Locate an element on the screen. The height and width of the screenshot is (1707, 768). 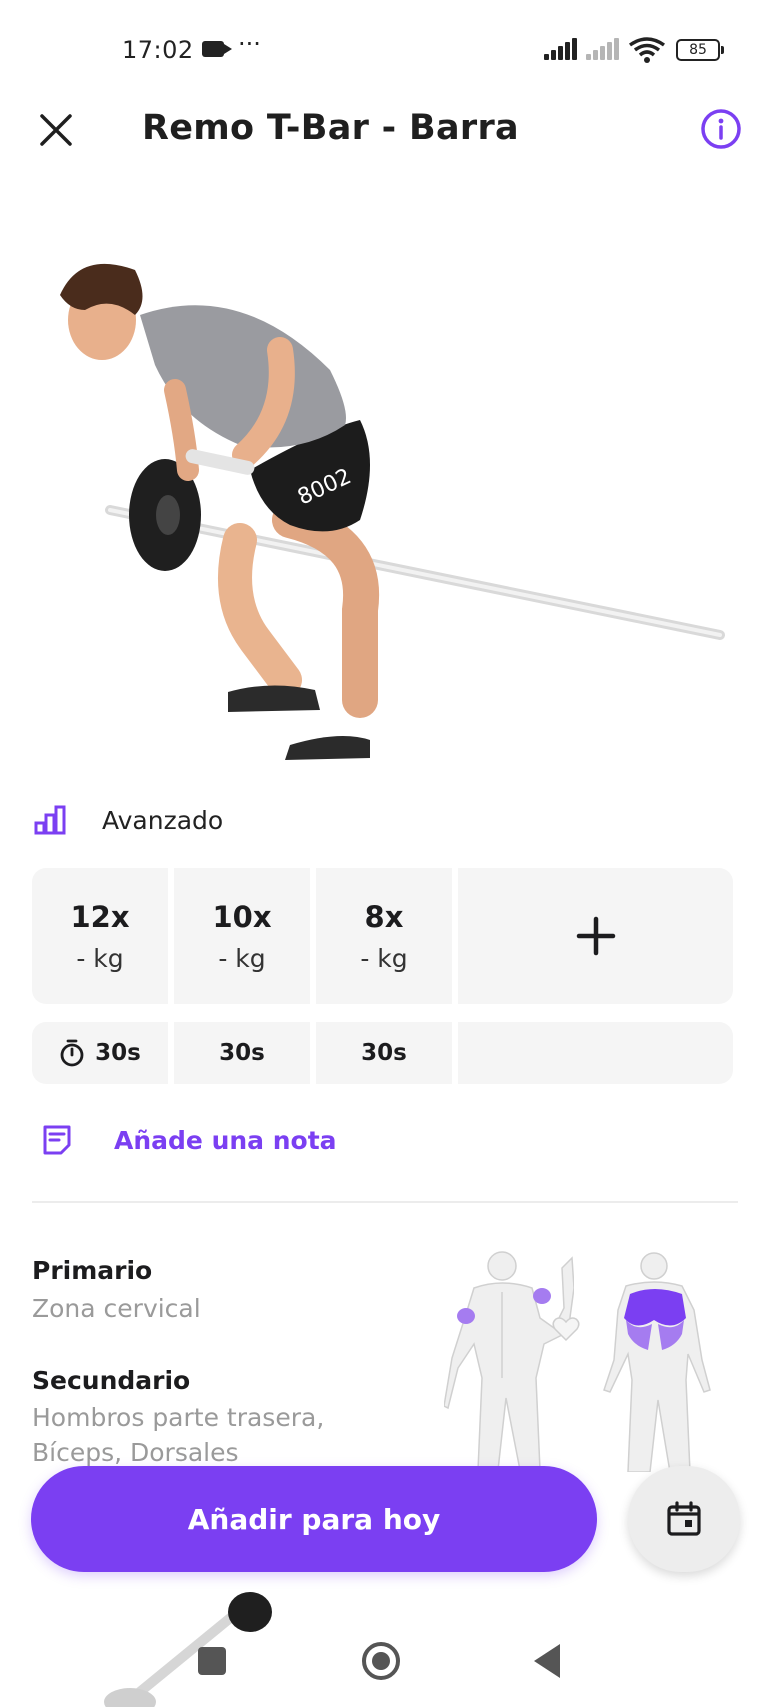
add-set-button is located at coordinates (595, 936).